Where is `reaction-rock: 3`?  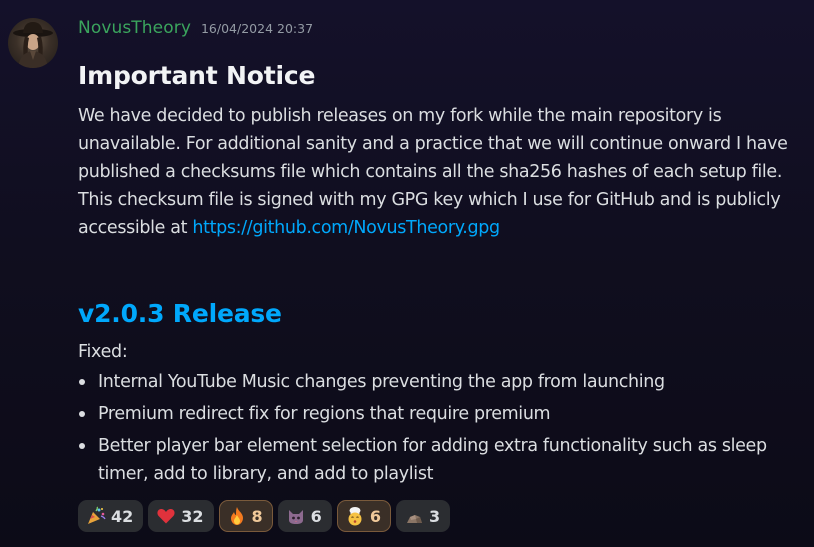
reaction-rock: 3 is located at coordinates (423, 516).